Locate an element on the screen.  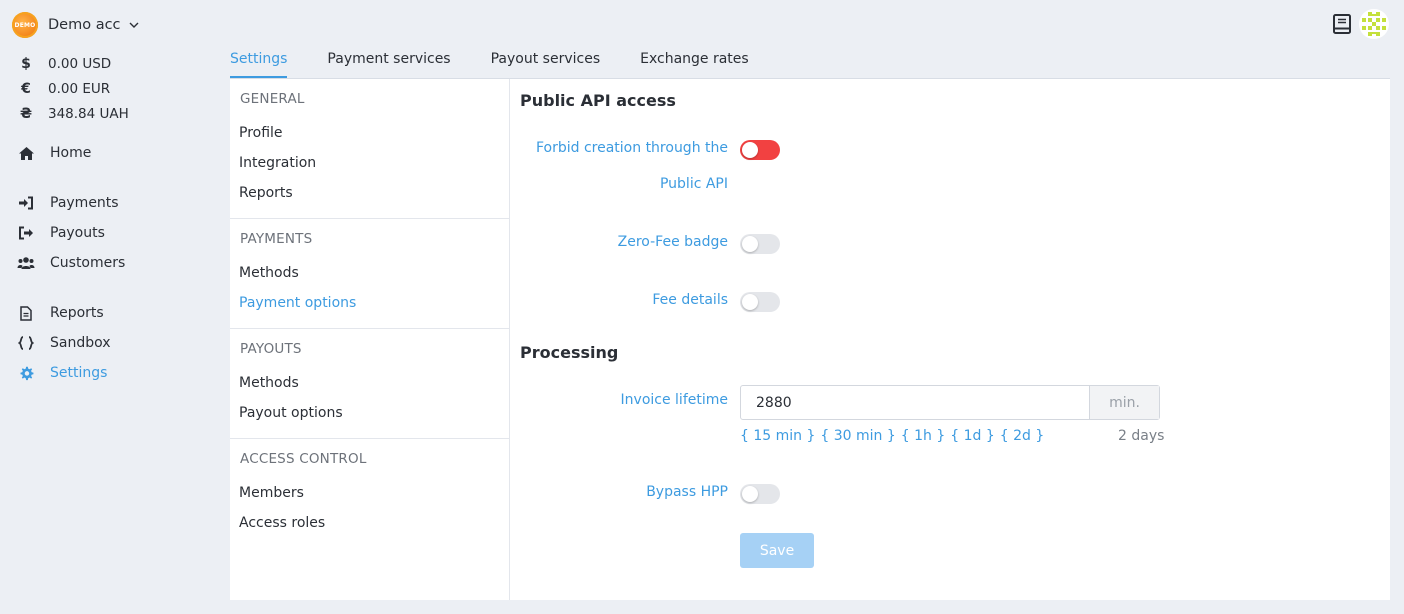
balance-uah: ₴ 348.84 UAH is located at coordinates (73, 114).